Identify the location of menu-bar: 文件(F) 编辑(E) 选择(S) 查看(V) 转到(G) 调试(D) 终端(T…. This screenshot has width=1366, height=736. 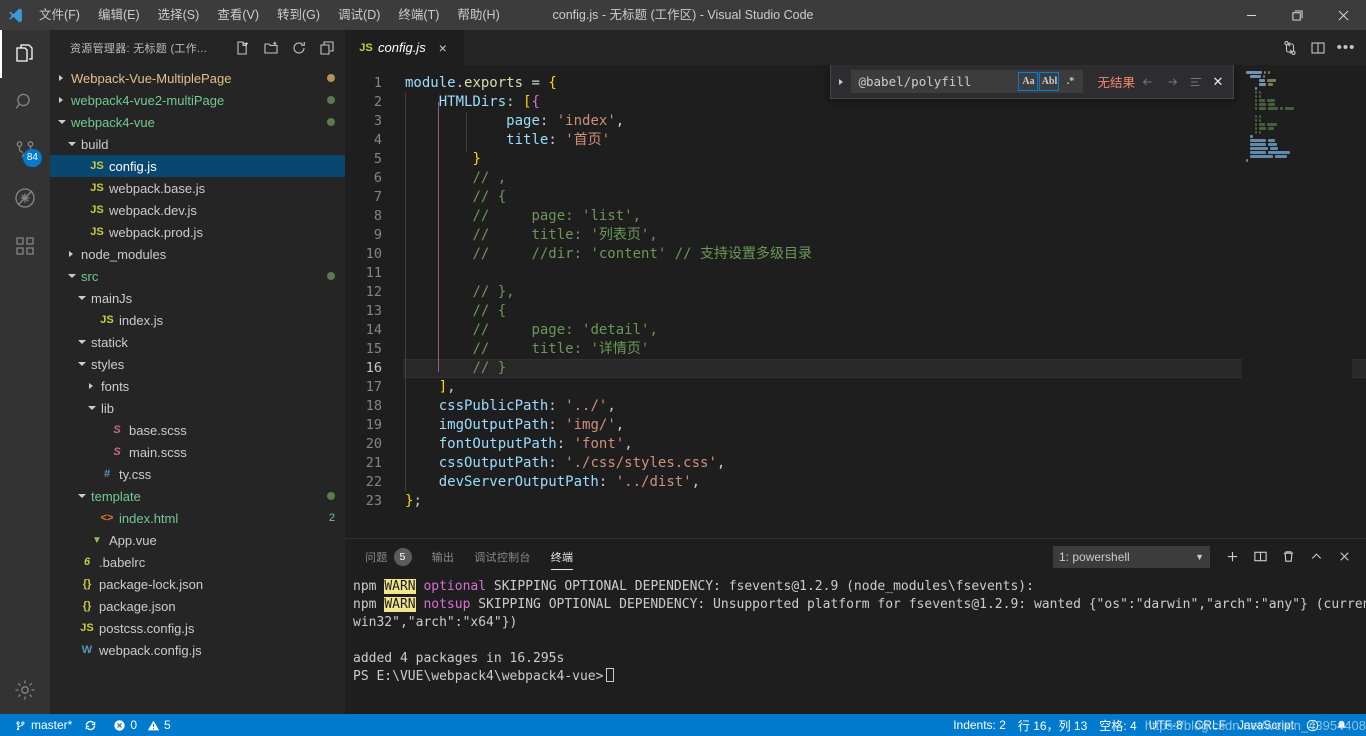
(269, 15).